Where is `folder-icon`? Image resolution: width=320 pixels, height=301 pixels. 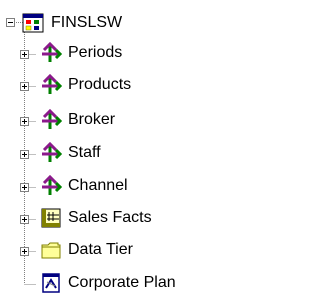
folder-icon is located at coordinates (51, 250).